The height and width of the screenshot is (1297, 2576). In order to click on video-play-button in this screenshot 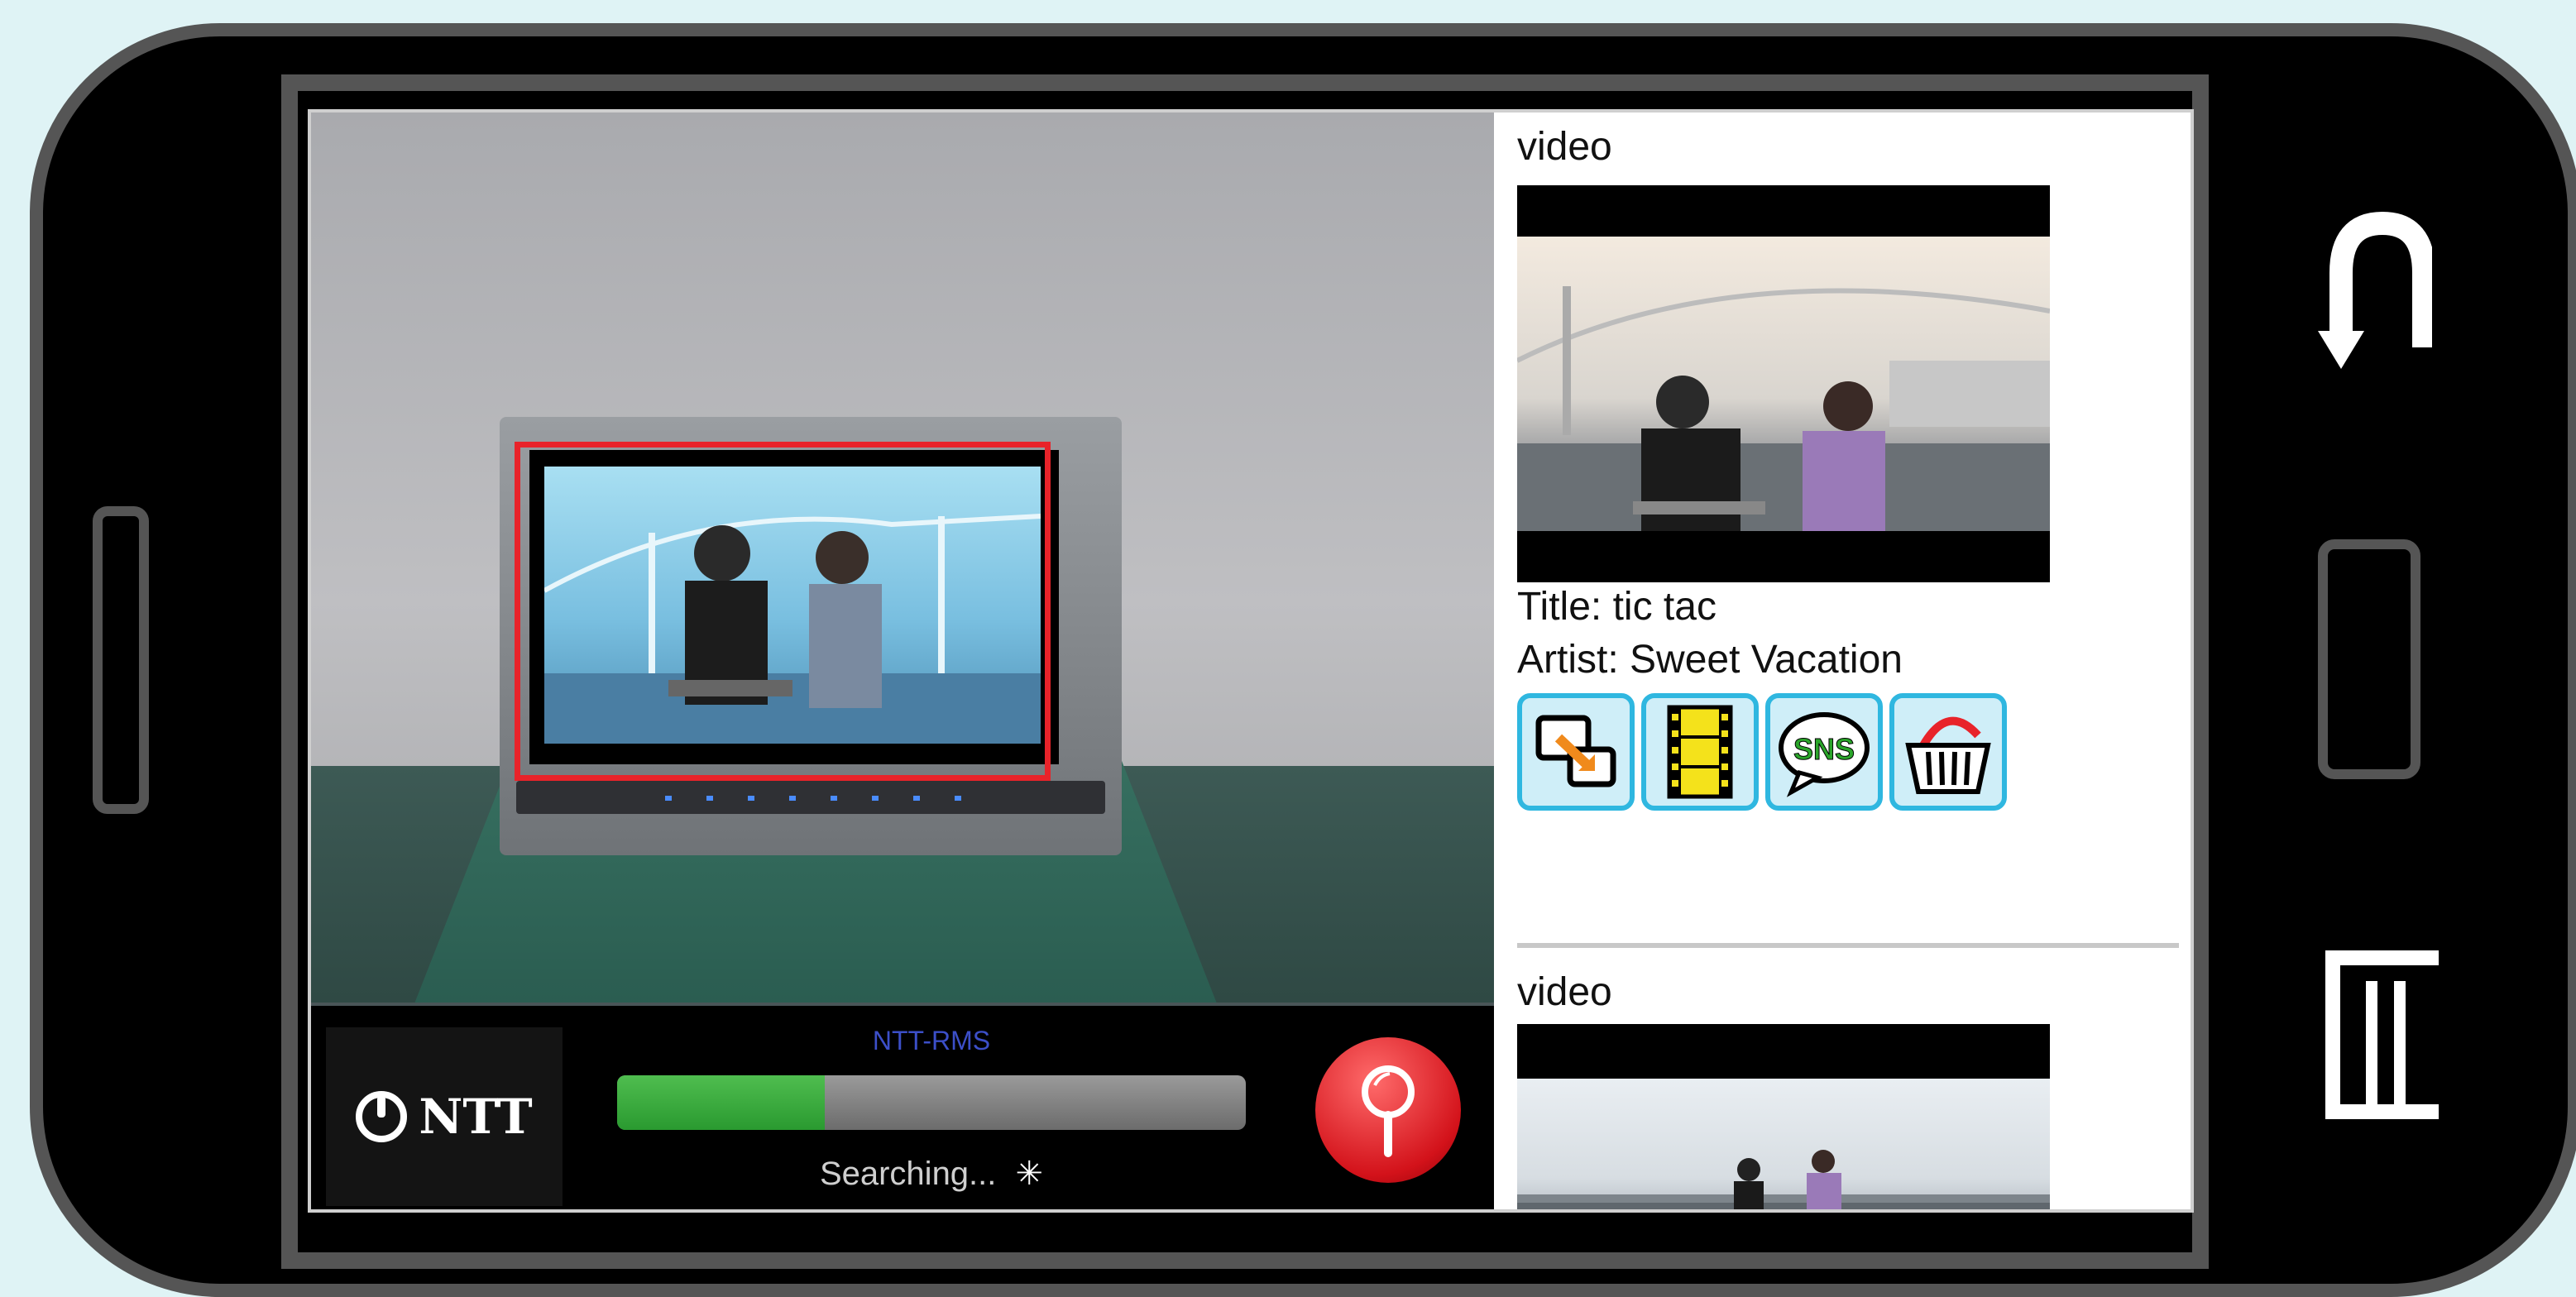, I will do `click(1700, 752)`.